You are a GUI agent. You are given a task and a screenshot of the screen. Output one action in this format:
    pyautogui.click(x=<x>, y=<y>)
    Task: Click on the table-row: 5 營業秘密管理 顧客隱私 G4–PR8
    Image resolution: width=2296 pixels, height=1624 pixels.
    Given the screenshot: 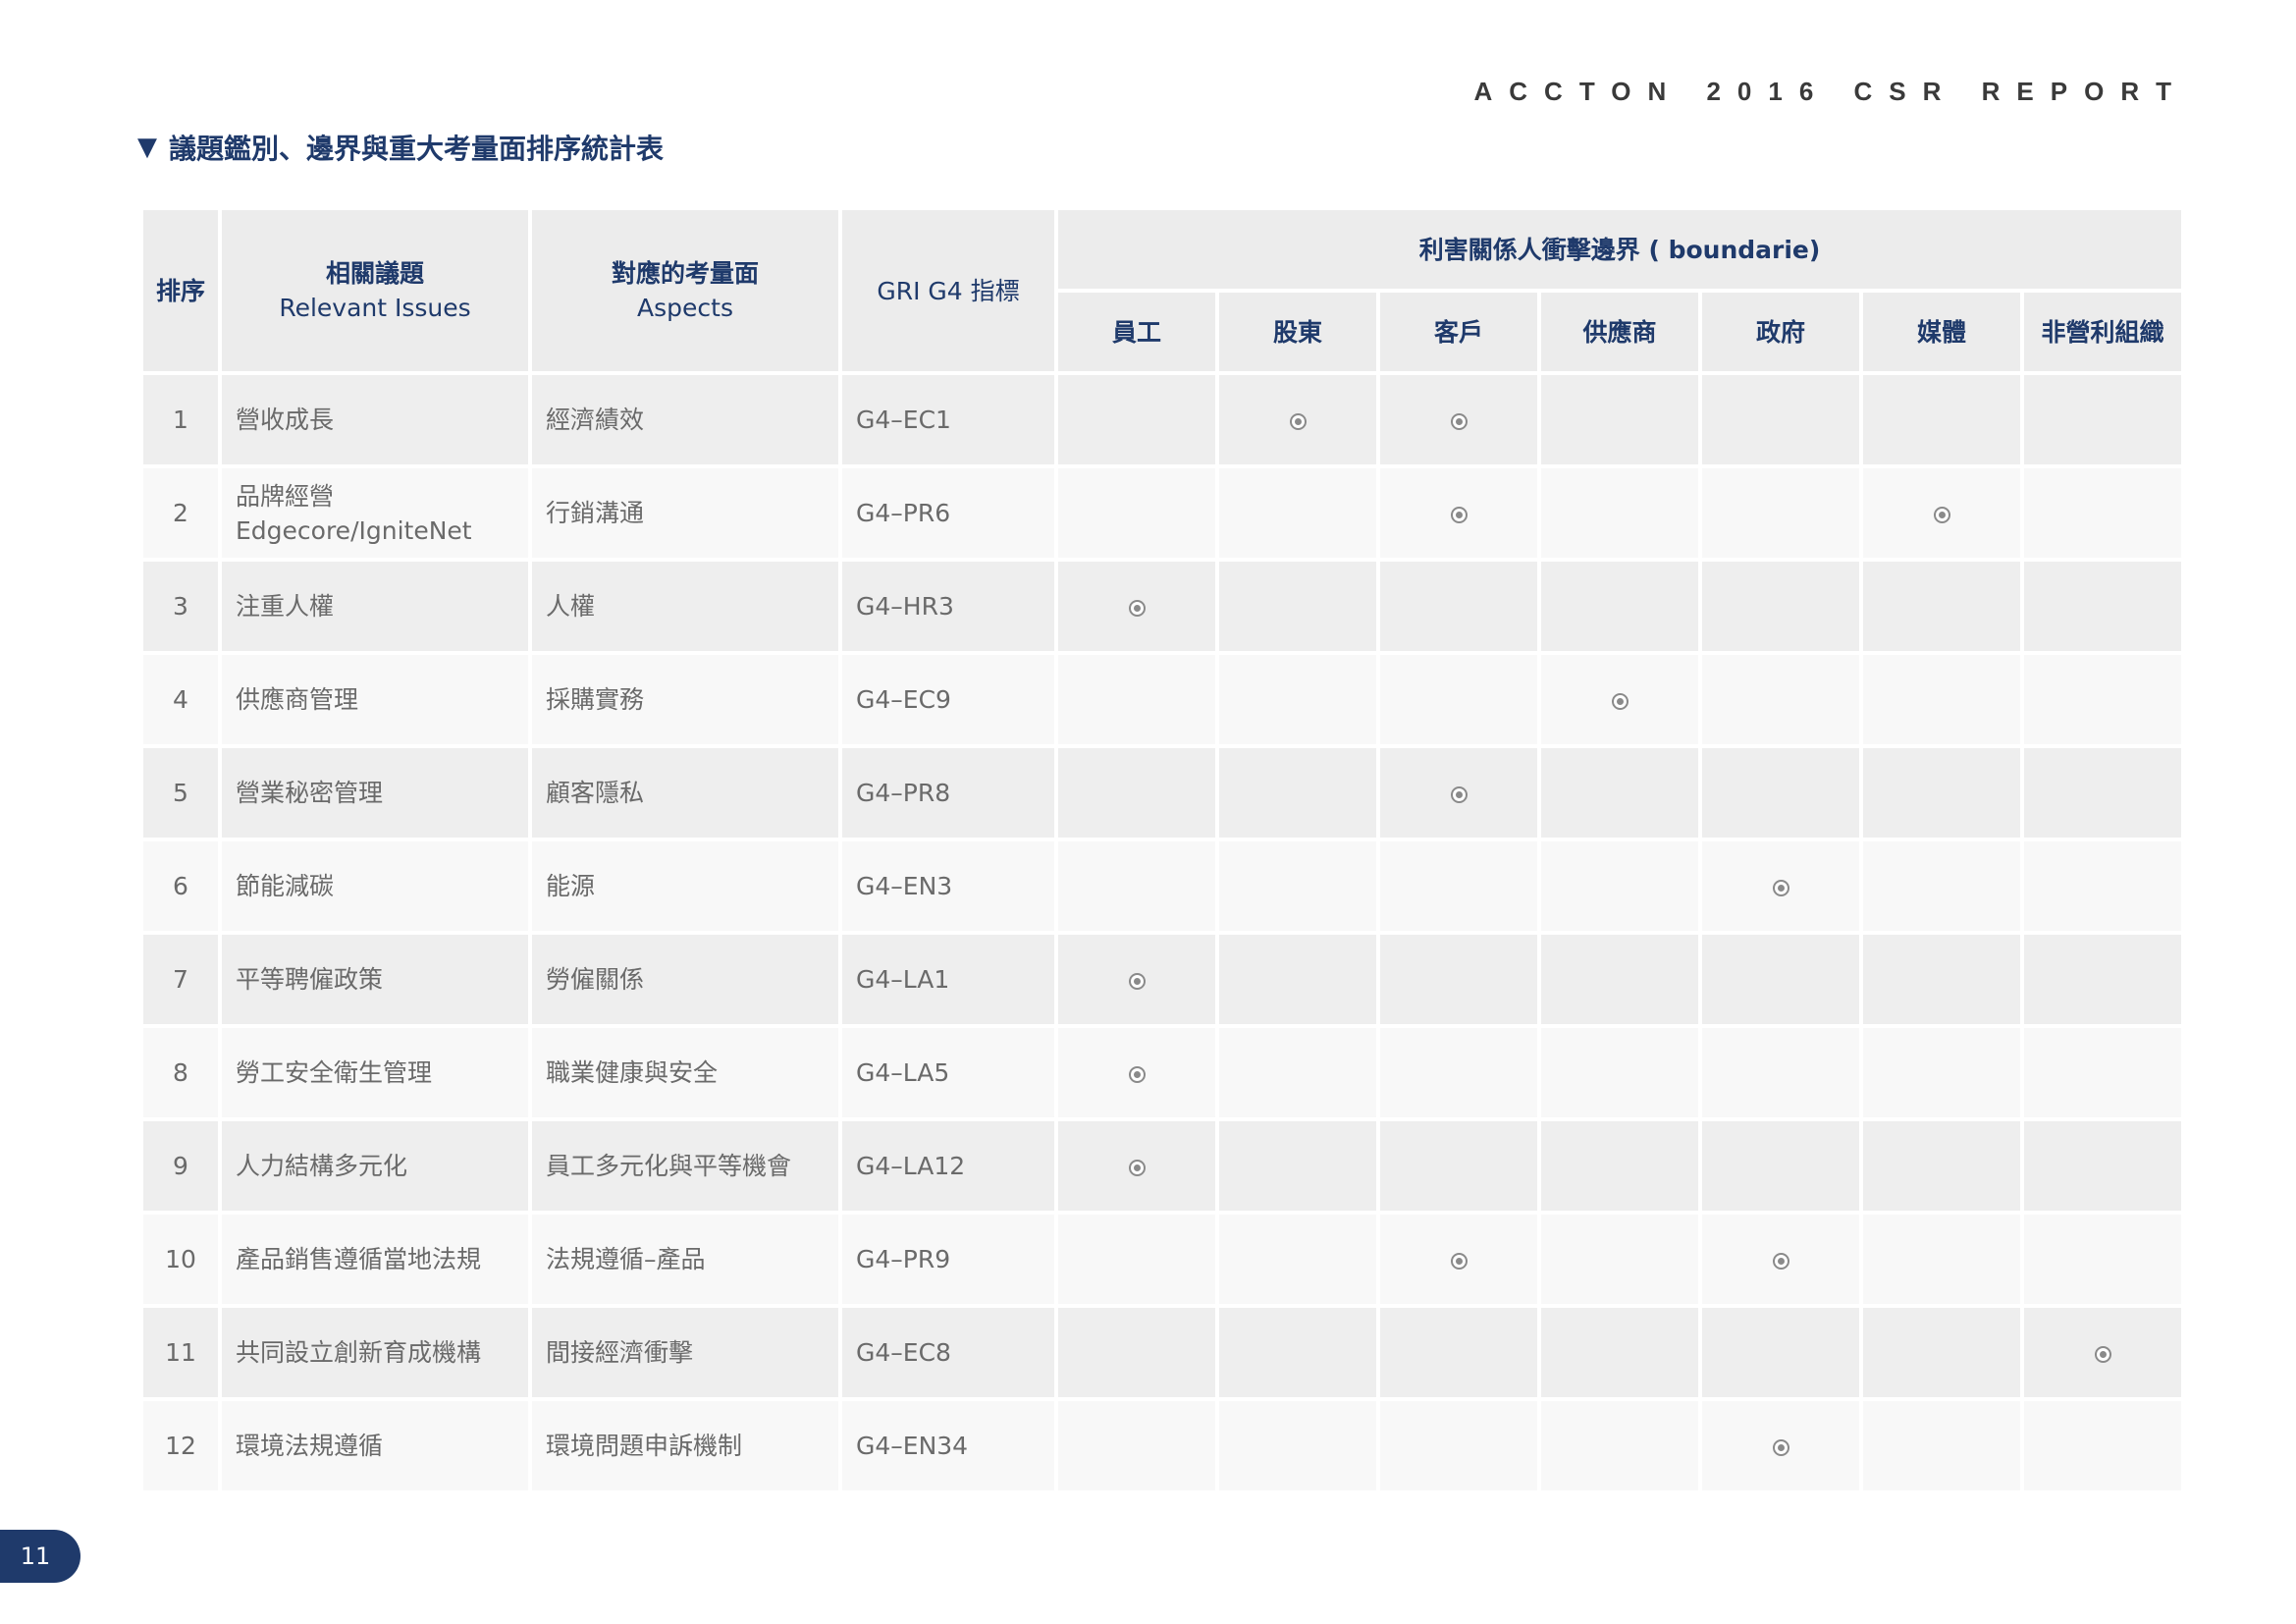 What is the action you would take?
    pyautogui.click(x=1162, y=793)
    